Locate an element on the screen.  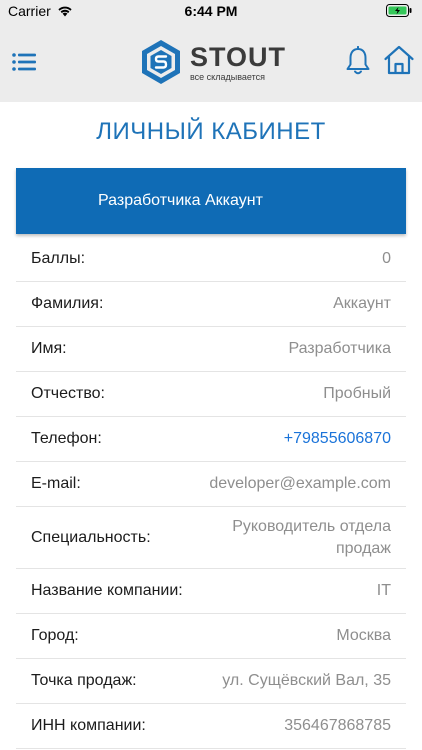
field-label: Точка продаж: is located at coordinates (84, 680).